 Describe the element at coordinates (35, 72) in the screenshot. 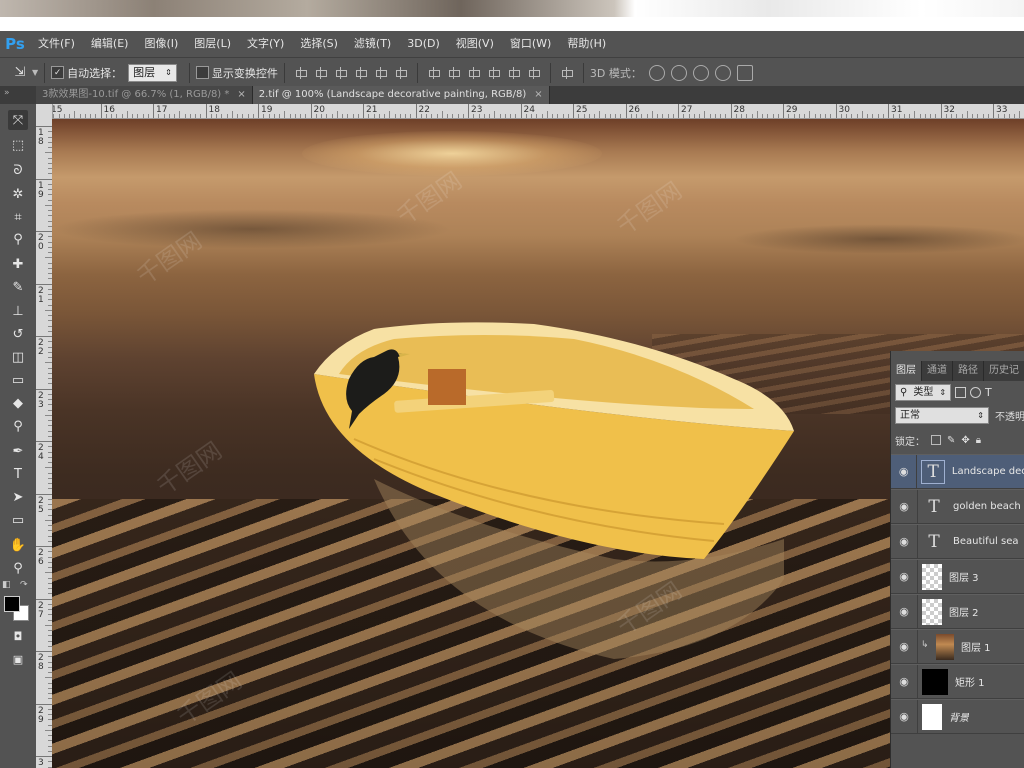

I see `preset-dropdown-icon: ▼` at that location.